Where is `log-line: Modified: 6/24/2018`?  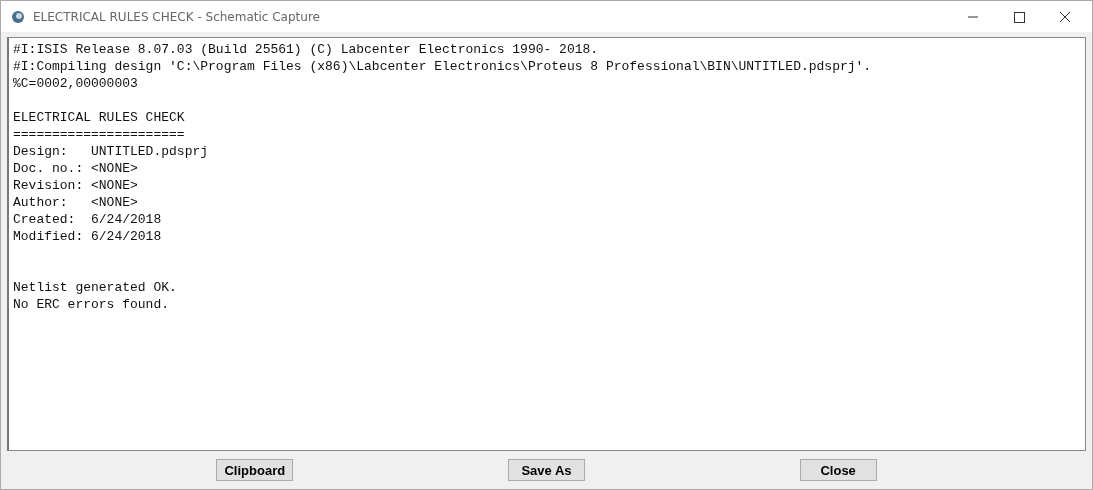 log-line: Modified: 6/24/2018 is located at coordinates (87, 236).